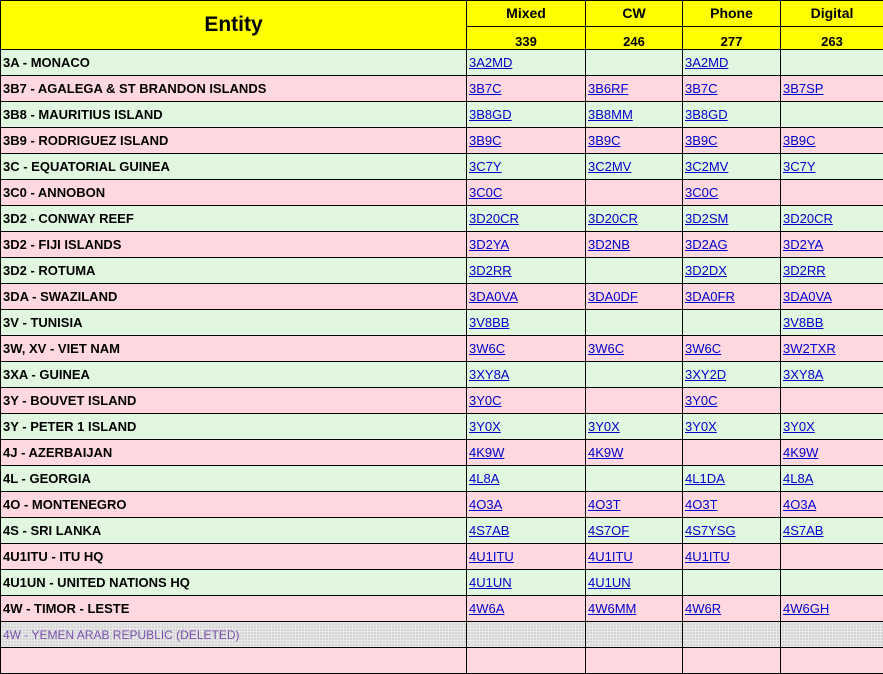  What do you see at coordinates (701, 426) in the screenshot?
I see `phone-callsign-link: 3Y0X` at bounding box center [701, 426].